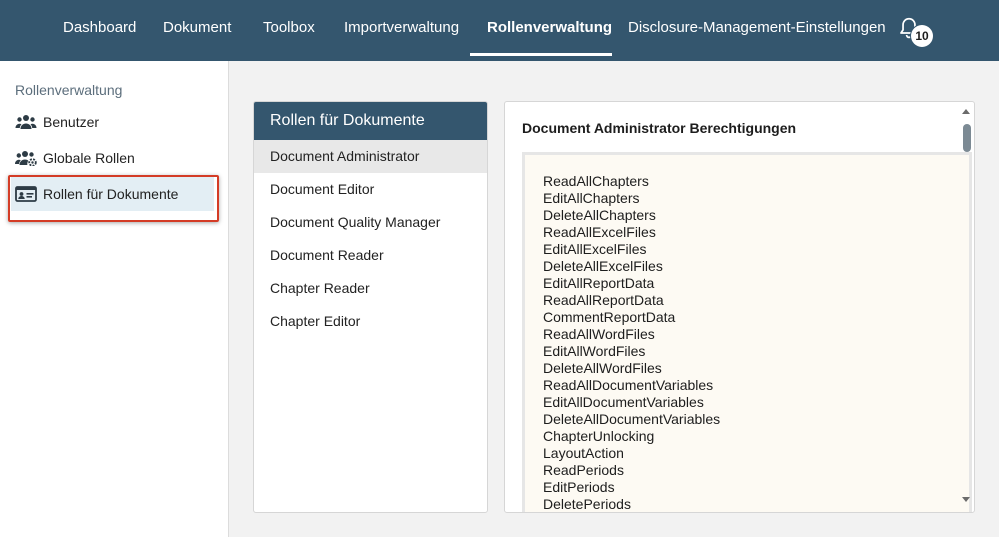 This screenshot has height=537, width=999. Describe the element at coordinates (26, 194) in the screenshot. I see `id-card-icon` at that location.